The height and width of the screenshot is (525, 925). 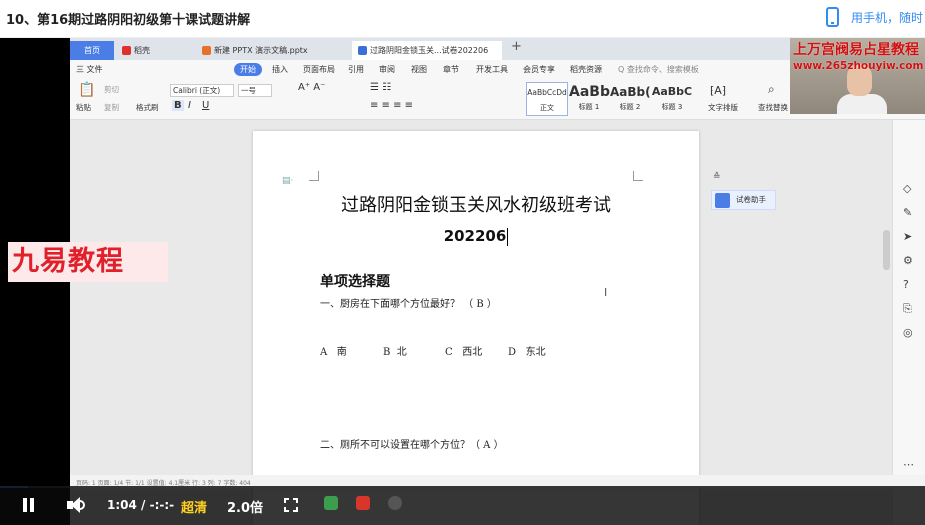 What do you see at coordinates (126, 50) in the screenshot?
I see `docer-icon` at bounding box center [126, 50].